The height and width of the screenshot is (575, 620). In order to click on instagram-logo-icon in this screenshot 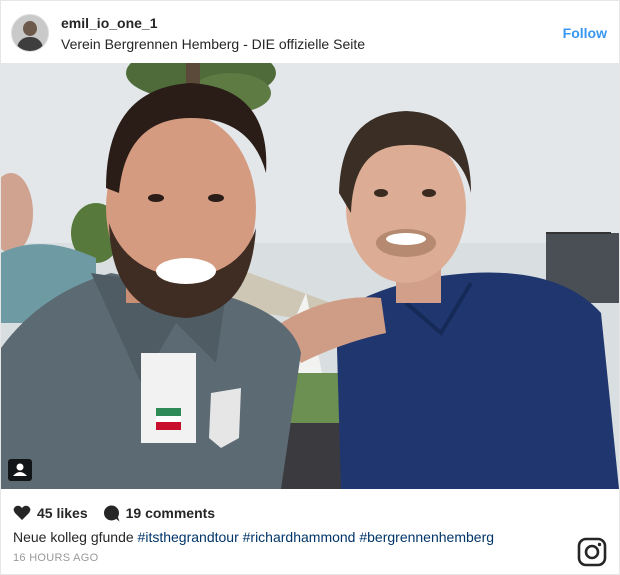, I will do `click(592, 552)`.